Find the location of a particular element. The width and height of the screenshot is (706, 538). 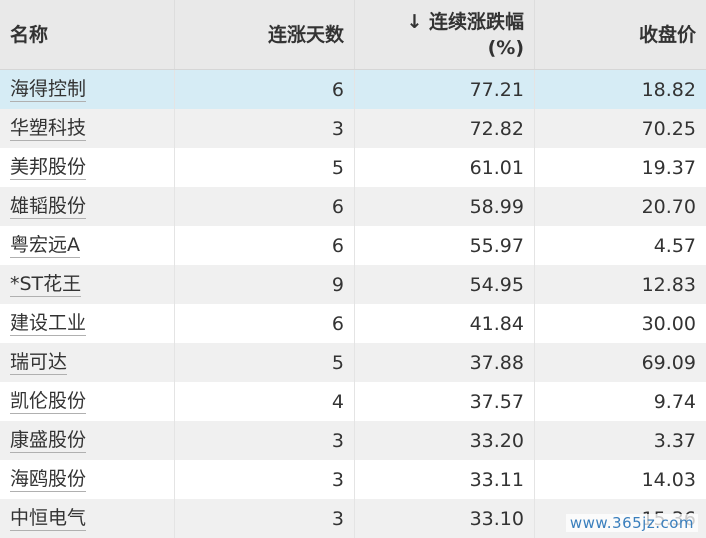

stock-name-link: 海鸥股份 is located at coordinates (48, 479).